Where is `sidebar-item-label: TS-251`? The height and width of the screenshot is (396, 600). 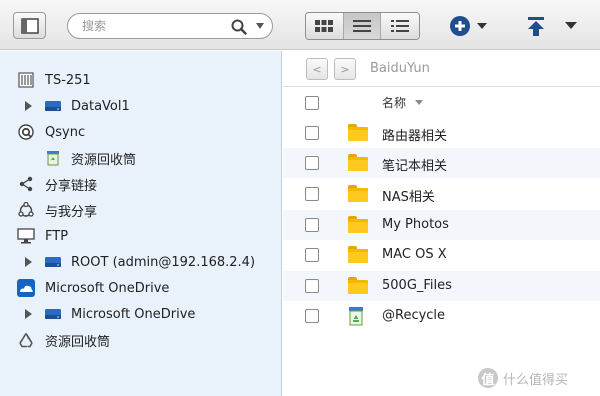 sidebar-item-label: TS-251 is located at coordinates (68, 80).